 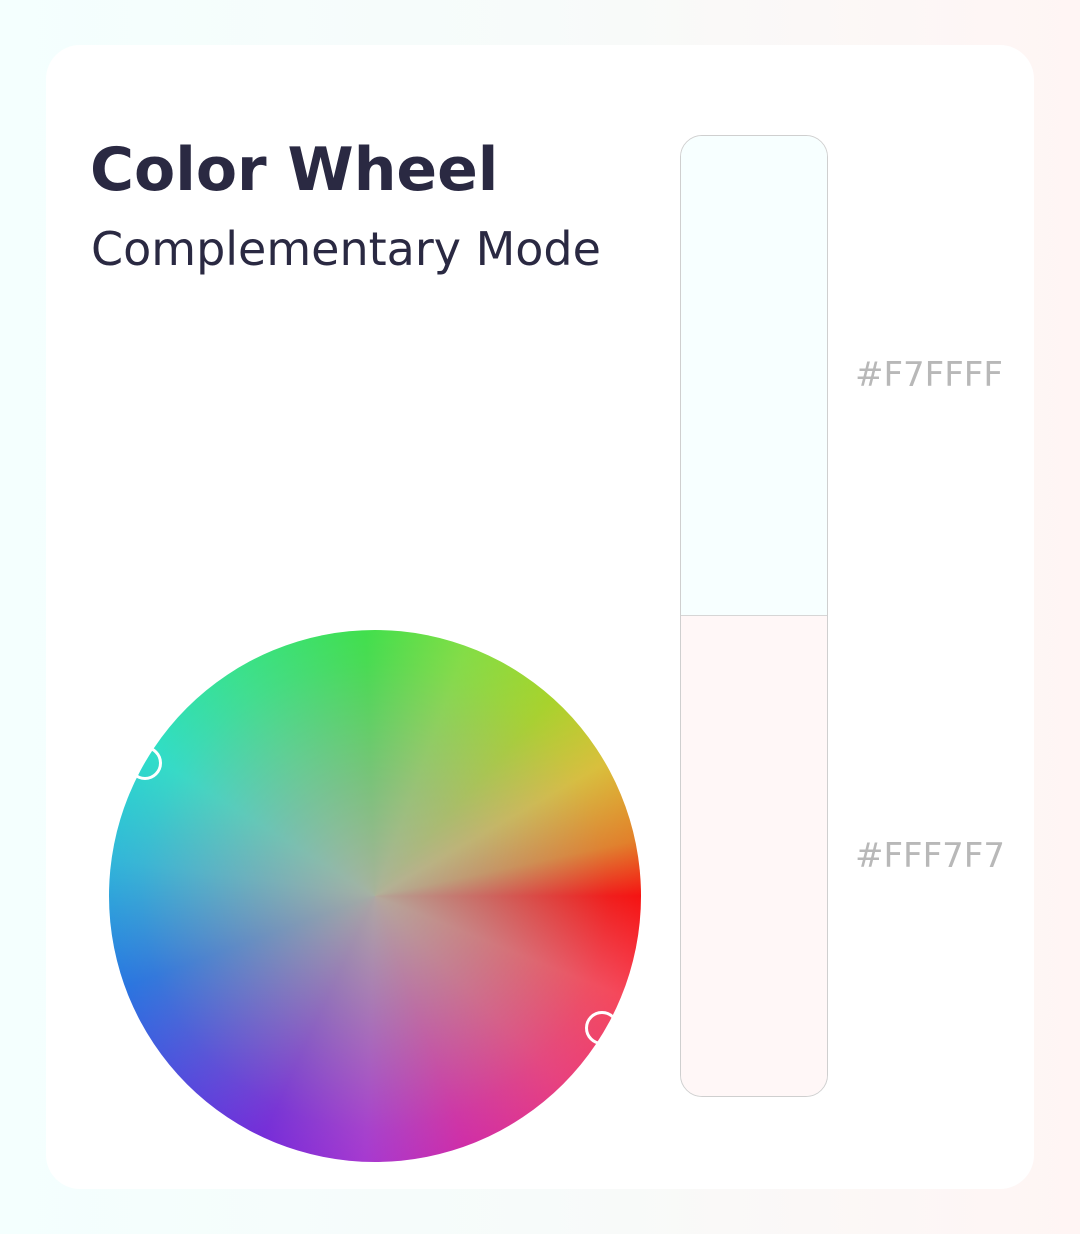 What do you see at coordinates (602, 1028) in the screenshot?
I see `complement-color-handle` at bounding box center [602, 1028].